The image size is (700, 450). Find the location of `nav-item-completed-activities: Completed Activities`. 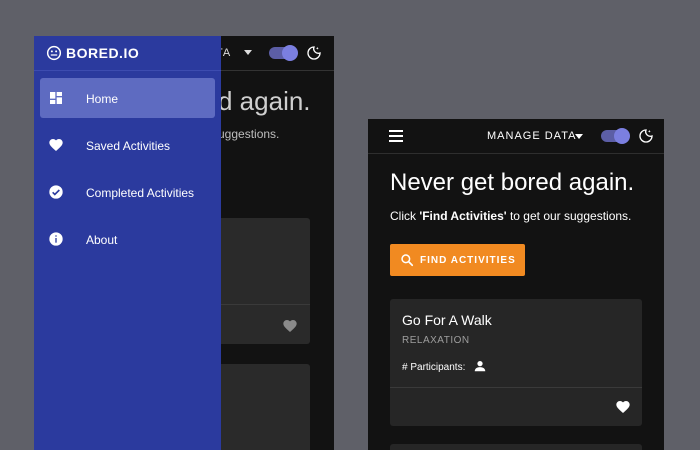

nav-item-completed-activities: Completed Activities is located at coordinates (127, 192).